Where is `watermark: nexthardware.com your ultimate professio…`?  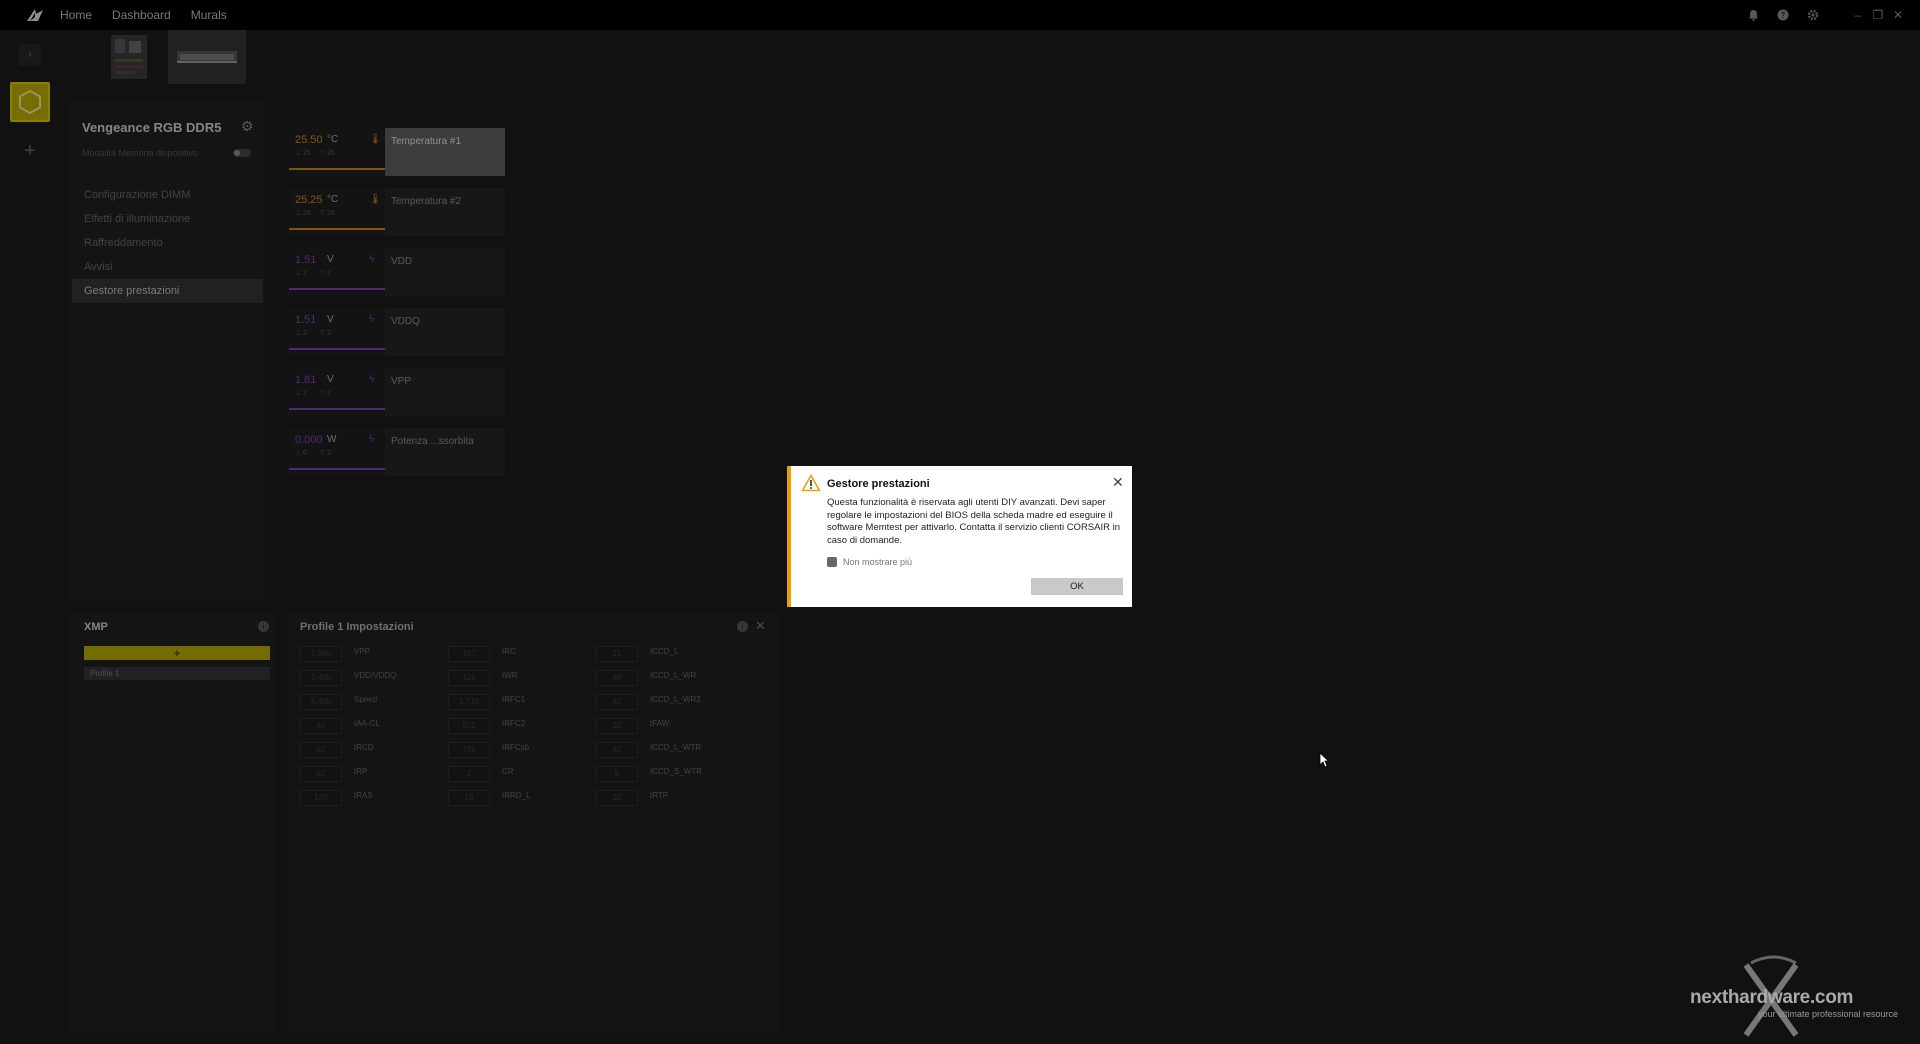 watermark: nexthardware.com your ultimate professio… is located at coordinates (1805, 999).